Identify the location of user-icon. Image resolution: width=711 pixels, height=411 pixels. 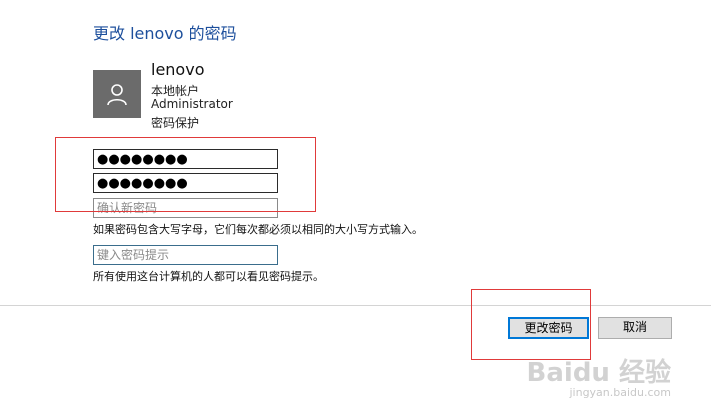
(117, 95).